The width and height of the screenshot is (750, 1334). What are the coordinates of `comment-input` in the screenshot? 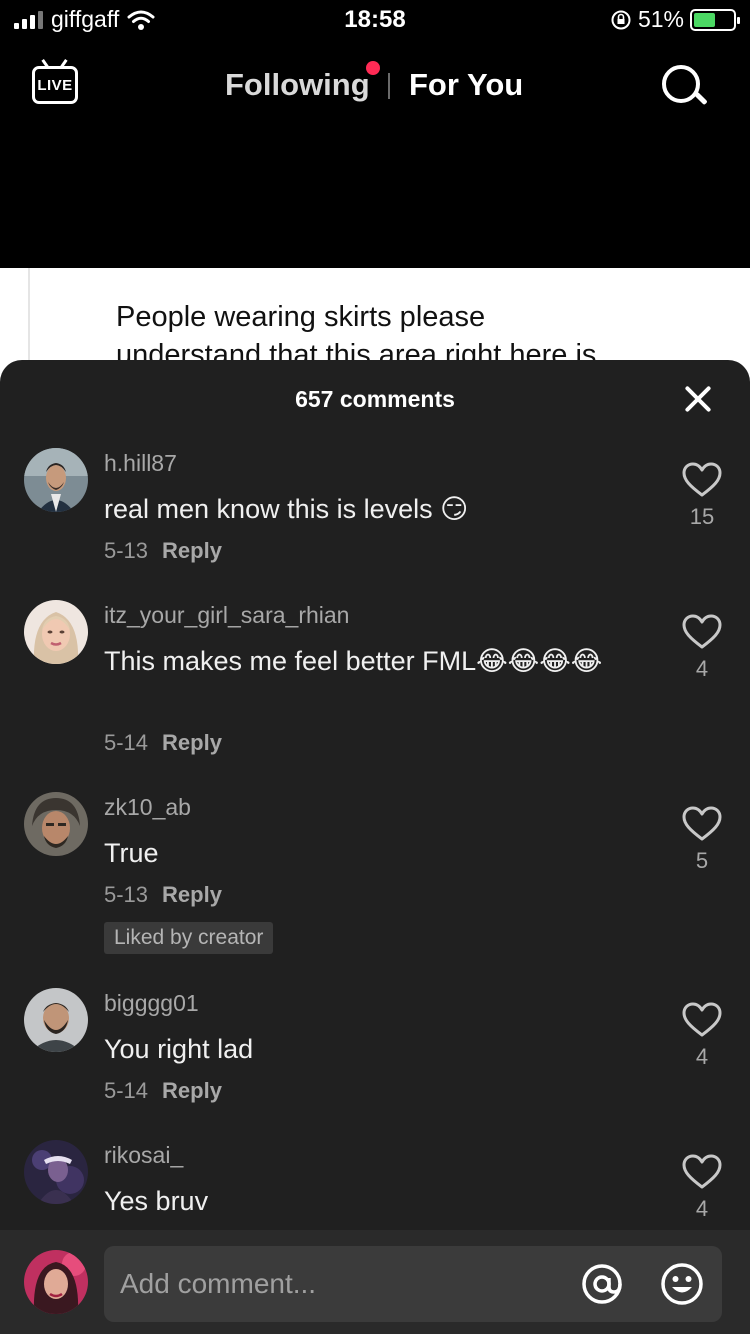 It's located at (340, 1284).